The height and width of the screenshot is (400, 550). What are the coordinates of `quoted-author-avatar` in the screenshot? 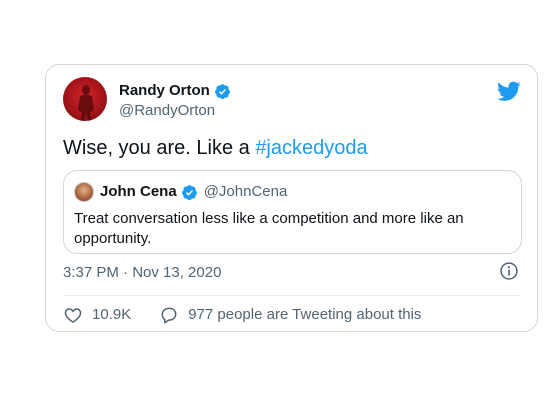 It's located at (84, 192).